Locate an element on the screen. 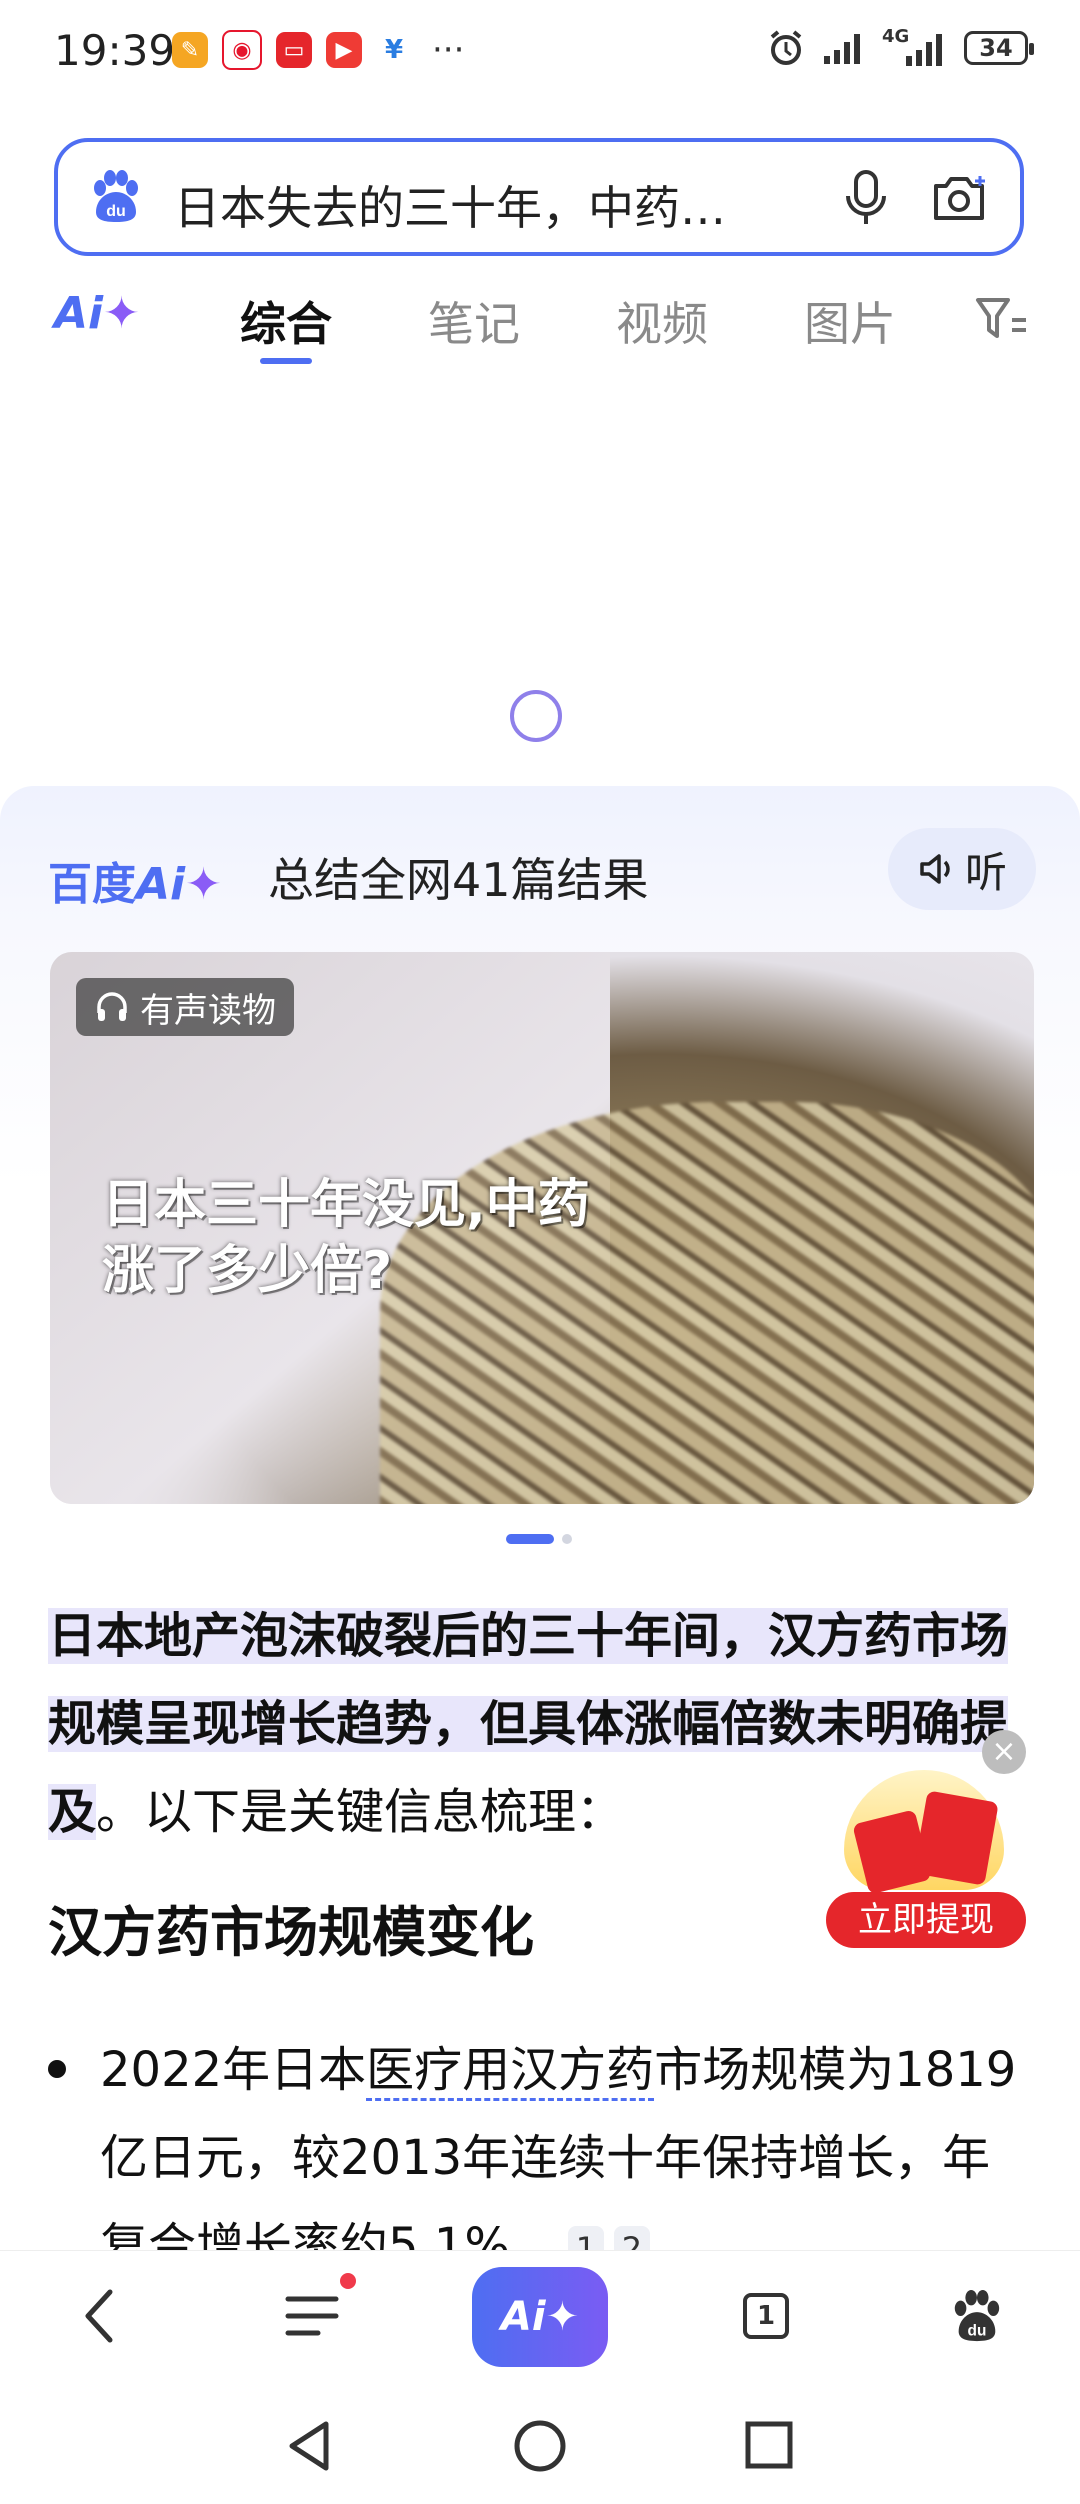 The height and width of the screenshot is (2504, 1080). yuan-icon: ¥ is located at coordinates (394, 50).